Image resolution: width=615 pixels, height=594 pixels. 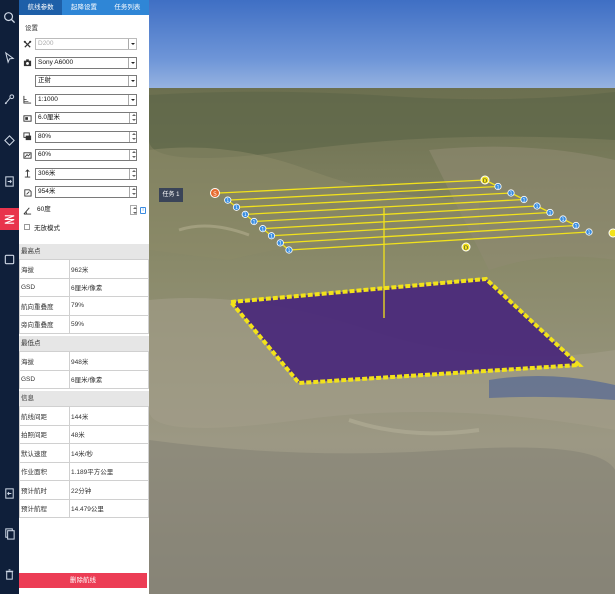 I want to click on table-row: 海拔 962米, so click(x=84, y=269).